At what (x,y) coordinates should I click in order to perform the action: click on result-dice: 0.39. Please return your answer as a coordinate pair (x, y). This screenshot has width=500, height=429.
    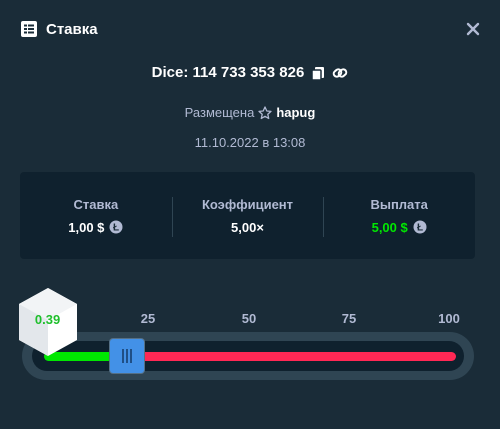
    Looking at the image, I should click on (48, 322).